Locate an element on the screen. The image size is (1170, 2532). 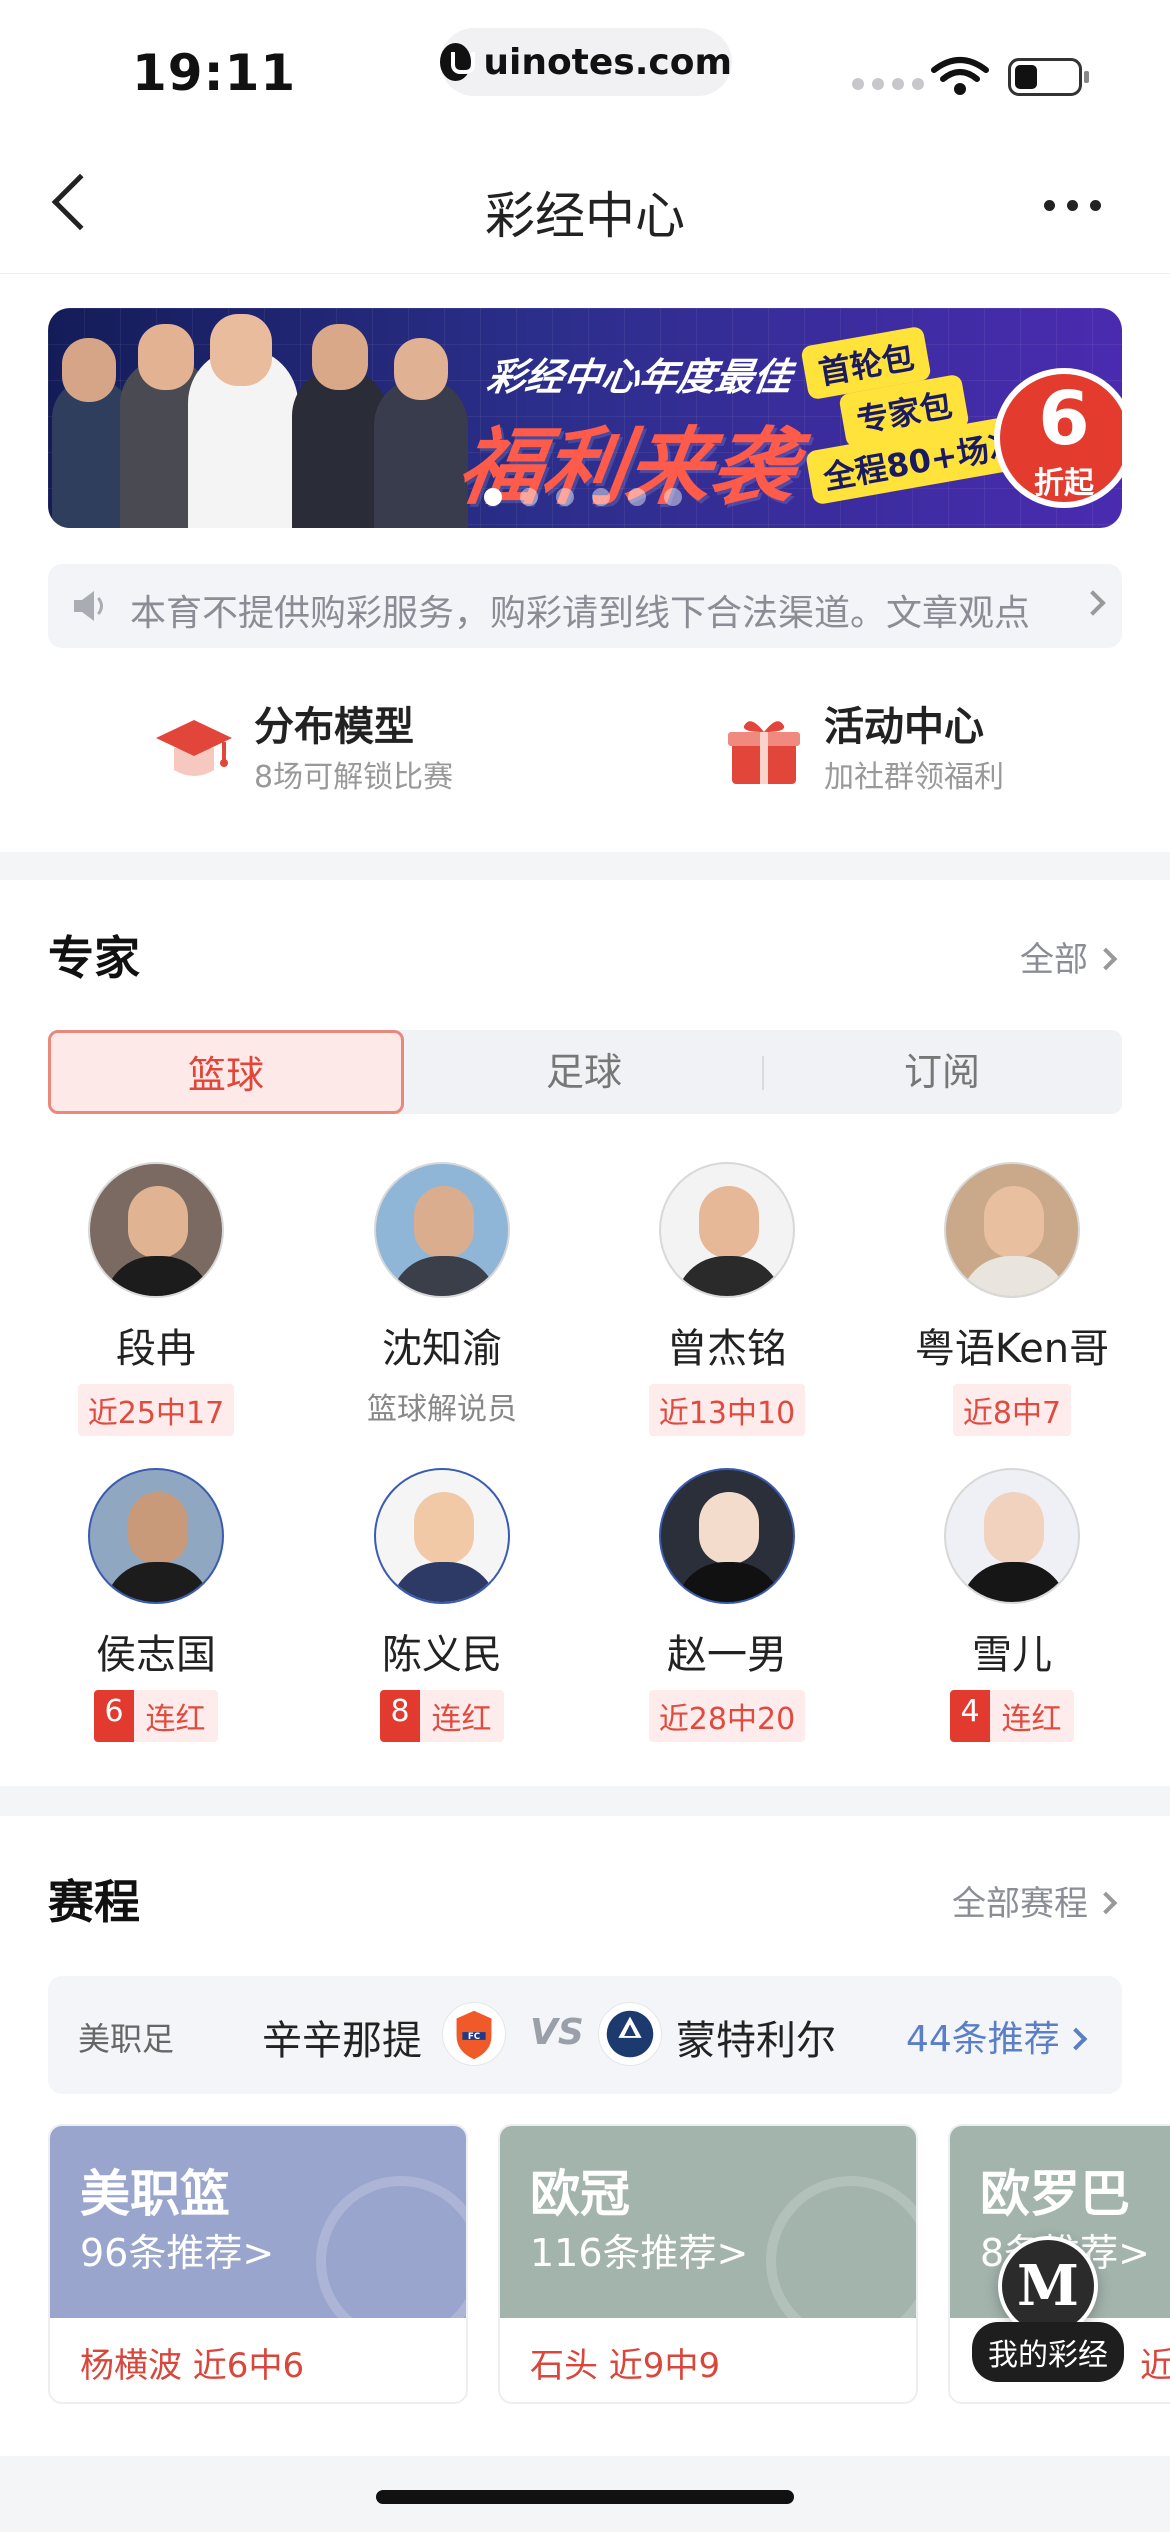
league-card: 美职篮 96条推荐> 杨横波 近6中6 is located at coordinates (258, 2264).